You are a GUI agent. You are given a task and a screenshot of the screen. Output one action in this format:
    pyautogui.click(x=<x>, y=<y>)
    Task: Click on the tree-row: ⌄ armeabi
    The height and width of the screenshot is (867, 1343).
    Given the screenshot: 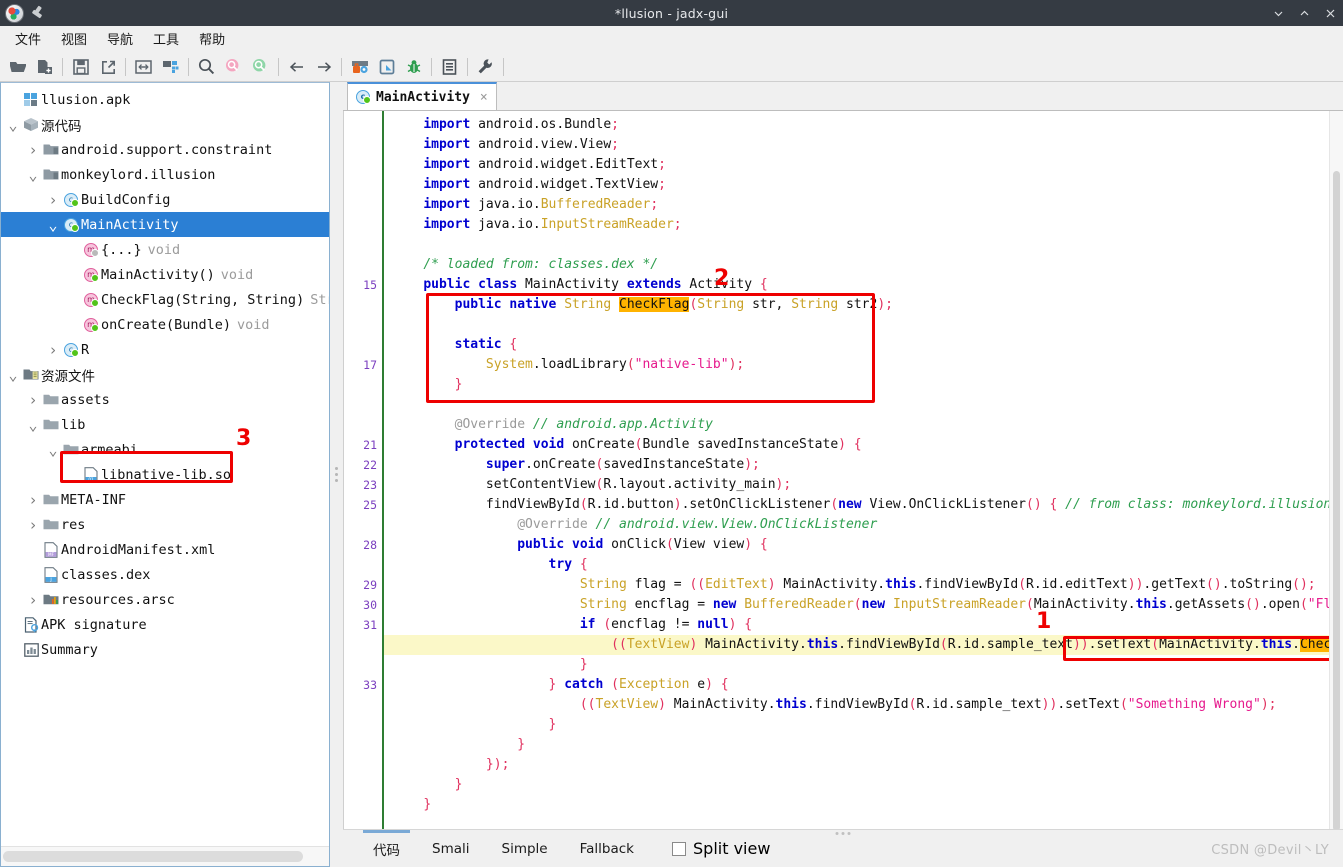 What is the action you would take?
    pyautogui.click(x=165, y=449)
    